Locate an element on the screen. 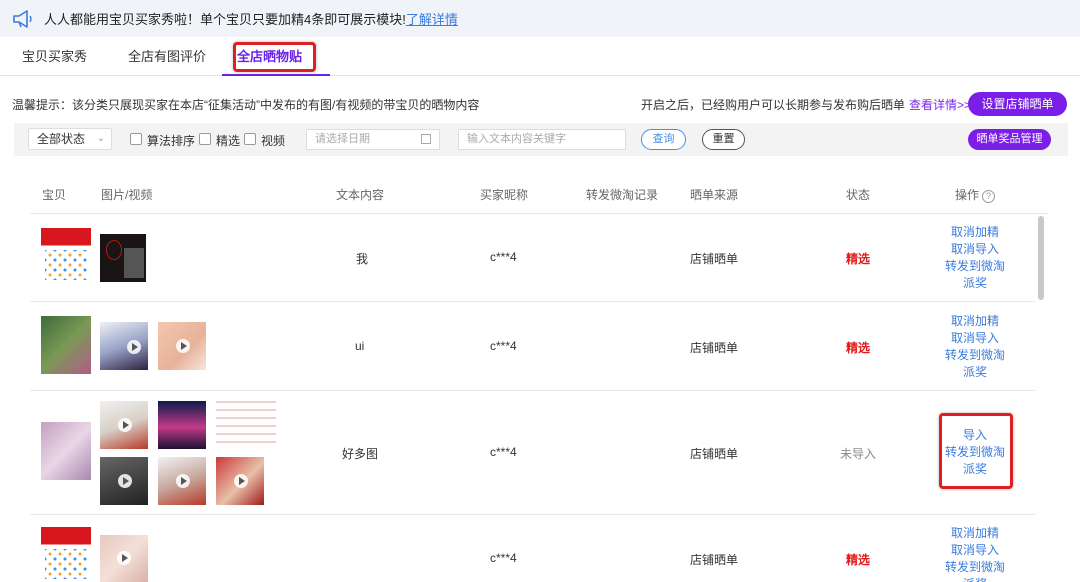 This screenshot has height=582, width=1080. header-status: 状态 is located at coordinates (858, 195).